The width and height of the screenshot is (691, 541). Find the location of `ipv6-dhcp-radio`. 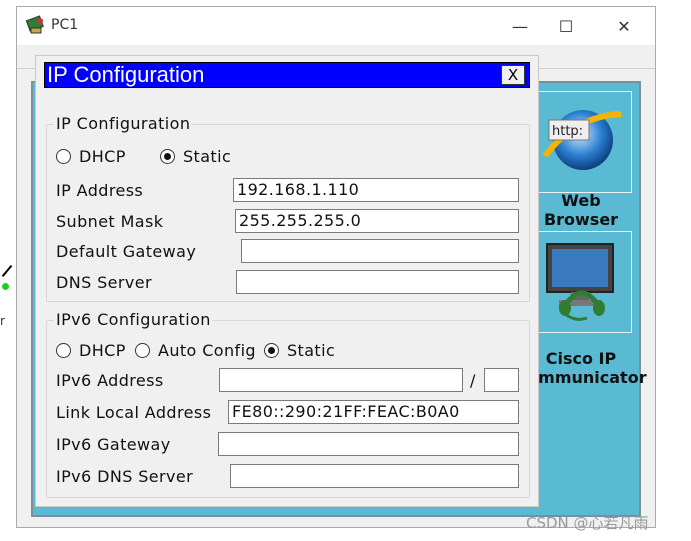

ipv6-dhcp-radio is located at coordinates (63, 350).